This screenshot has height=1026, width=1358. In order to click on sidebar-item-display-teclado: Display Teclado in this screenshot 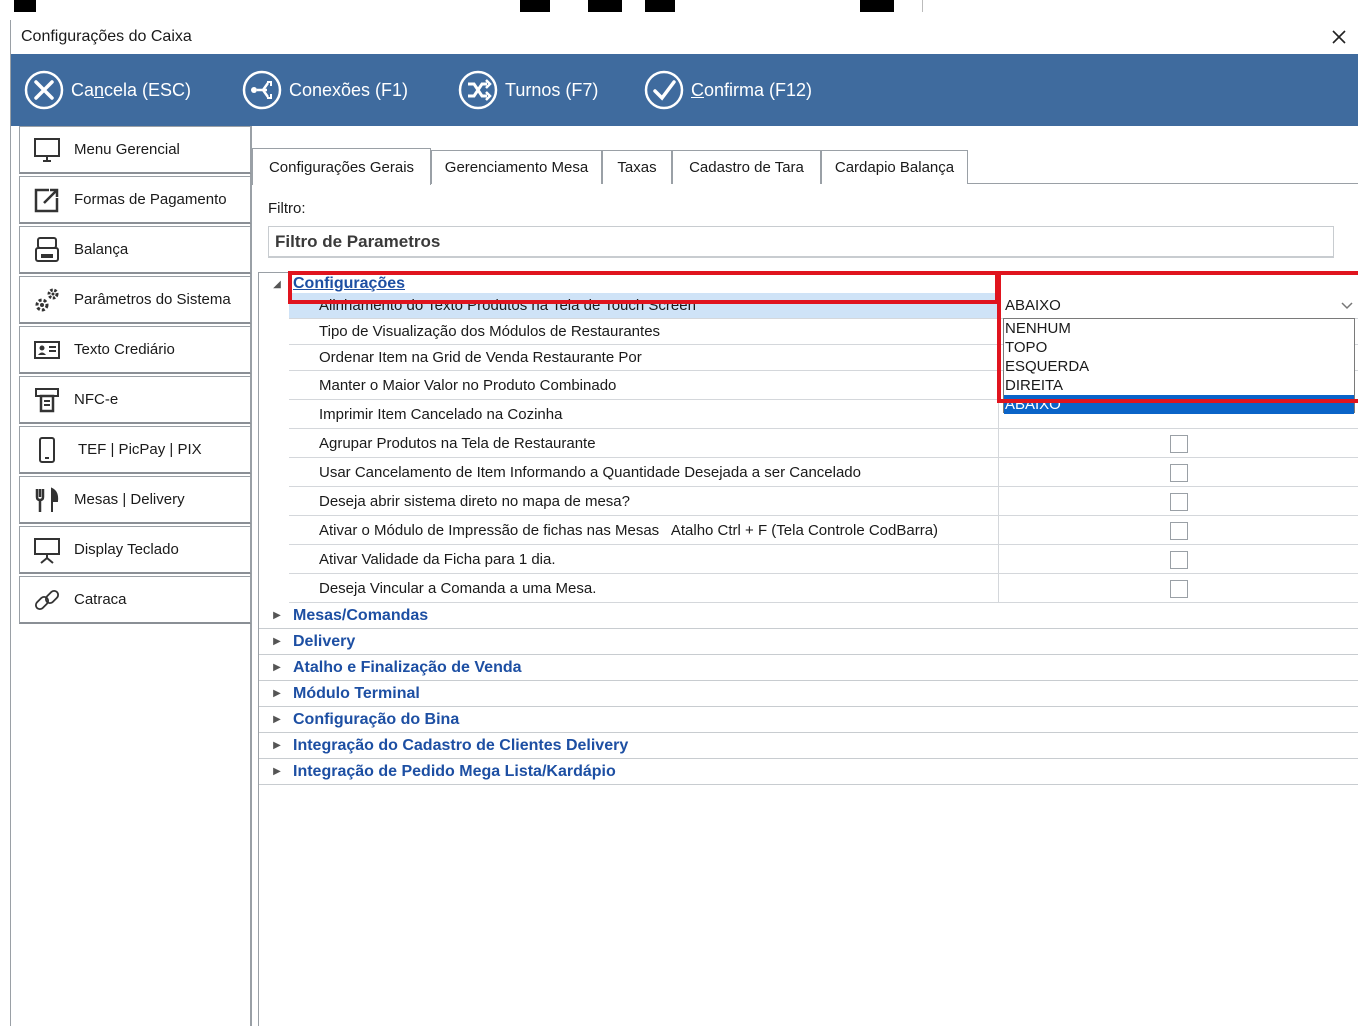, I will do `click(135, 550)`.